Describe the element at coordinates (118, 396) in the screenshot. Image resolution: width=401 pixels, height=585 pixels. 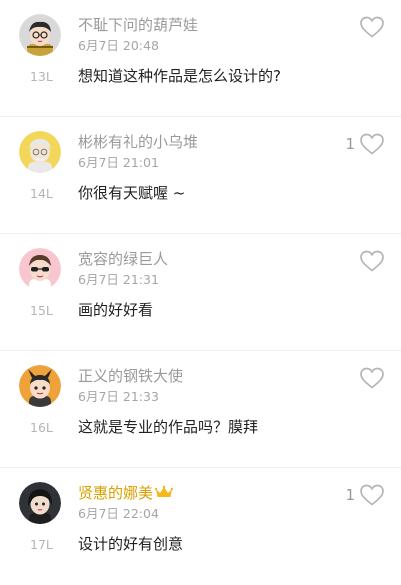
I see `timestamp: 6月7日 21:33` at that location.